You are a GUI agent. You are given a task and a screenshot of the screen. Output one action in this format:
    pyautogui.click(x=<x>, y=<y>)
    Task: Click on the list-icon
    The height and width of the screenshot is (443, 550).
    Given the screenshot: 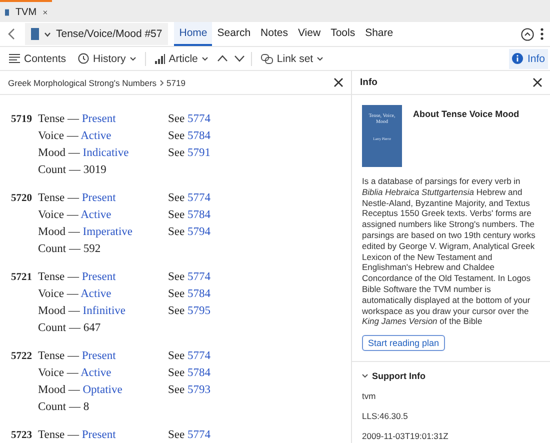 What is the action you would take?
    pyautogui.click(x=14, y=58)
    